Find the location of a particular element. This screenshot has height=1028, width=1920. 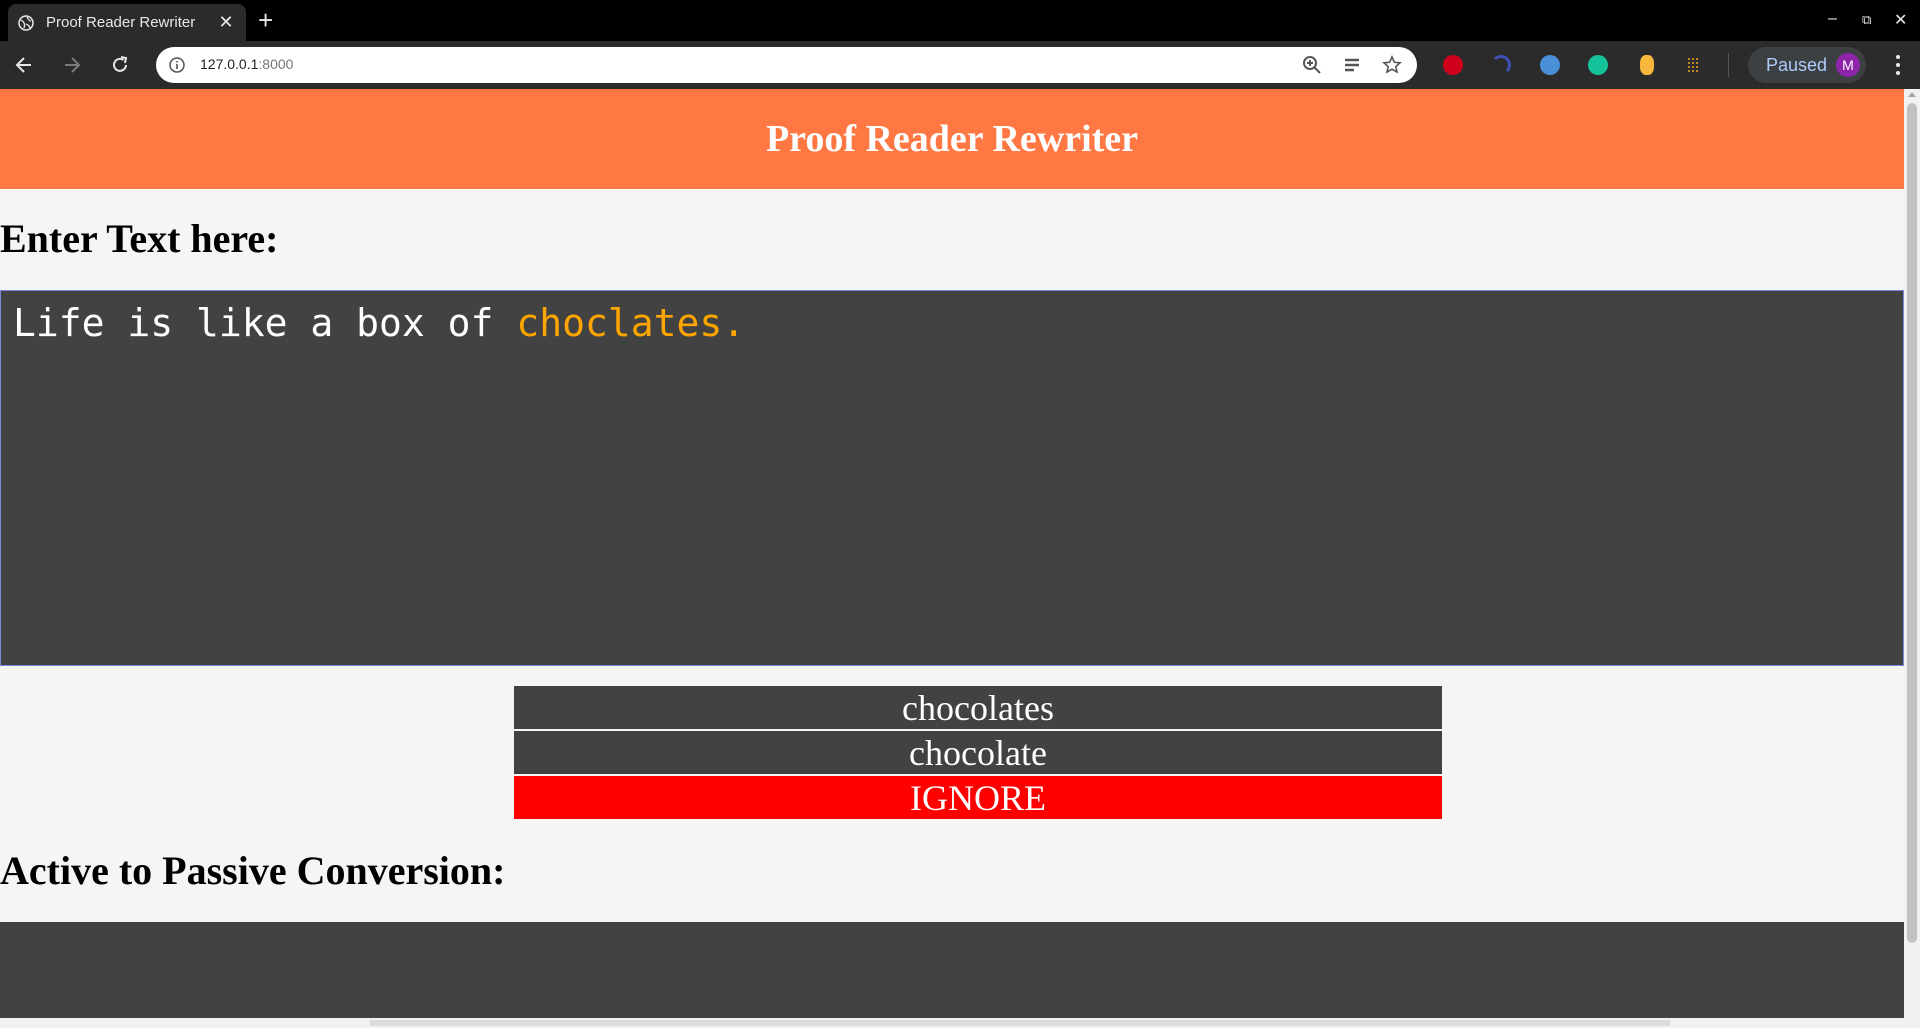

list-extension-icon is located at coordinates (1694, 65).